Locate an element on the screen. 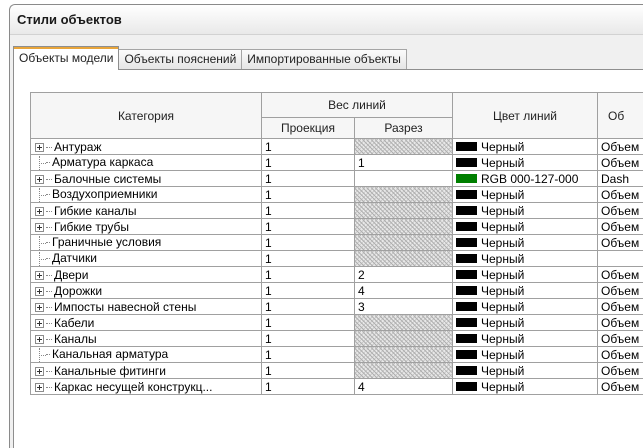 The height and width of the screenshot is (448, 643). table-row: Гибкие трубы 1 Черный Объем is located at coordinates (336, 226).